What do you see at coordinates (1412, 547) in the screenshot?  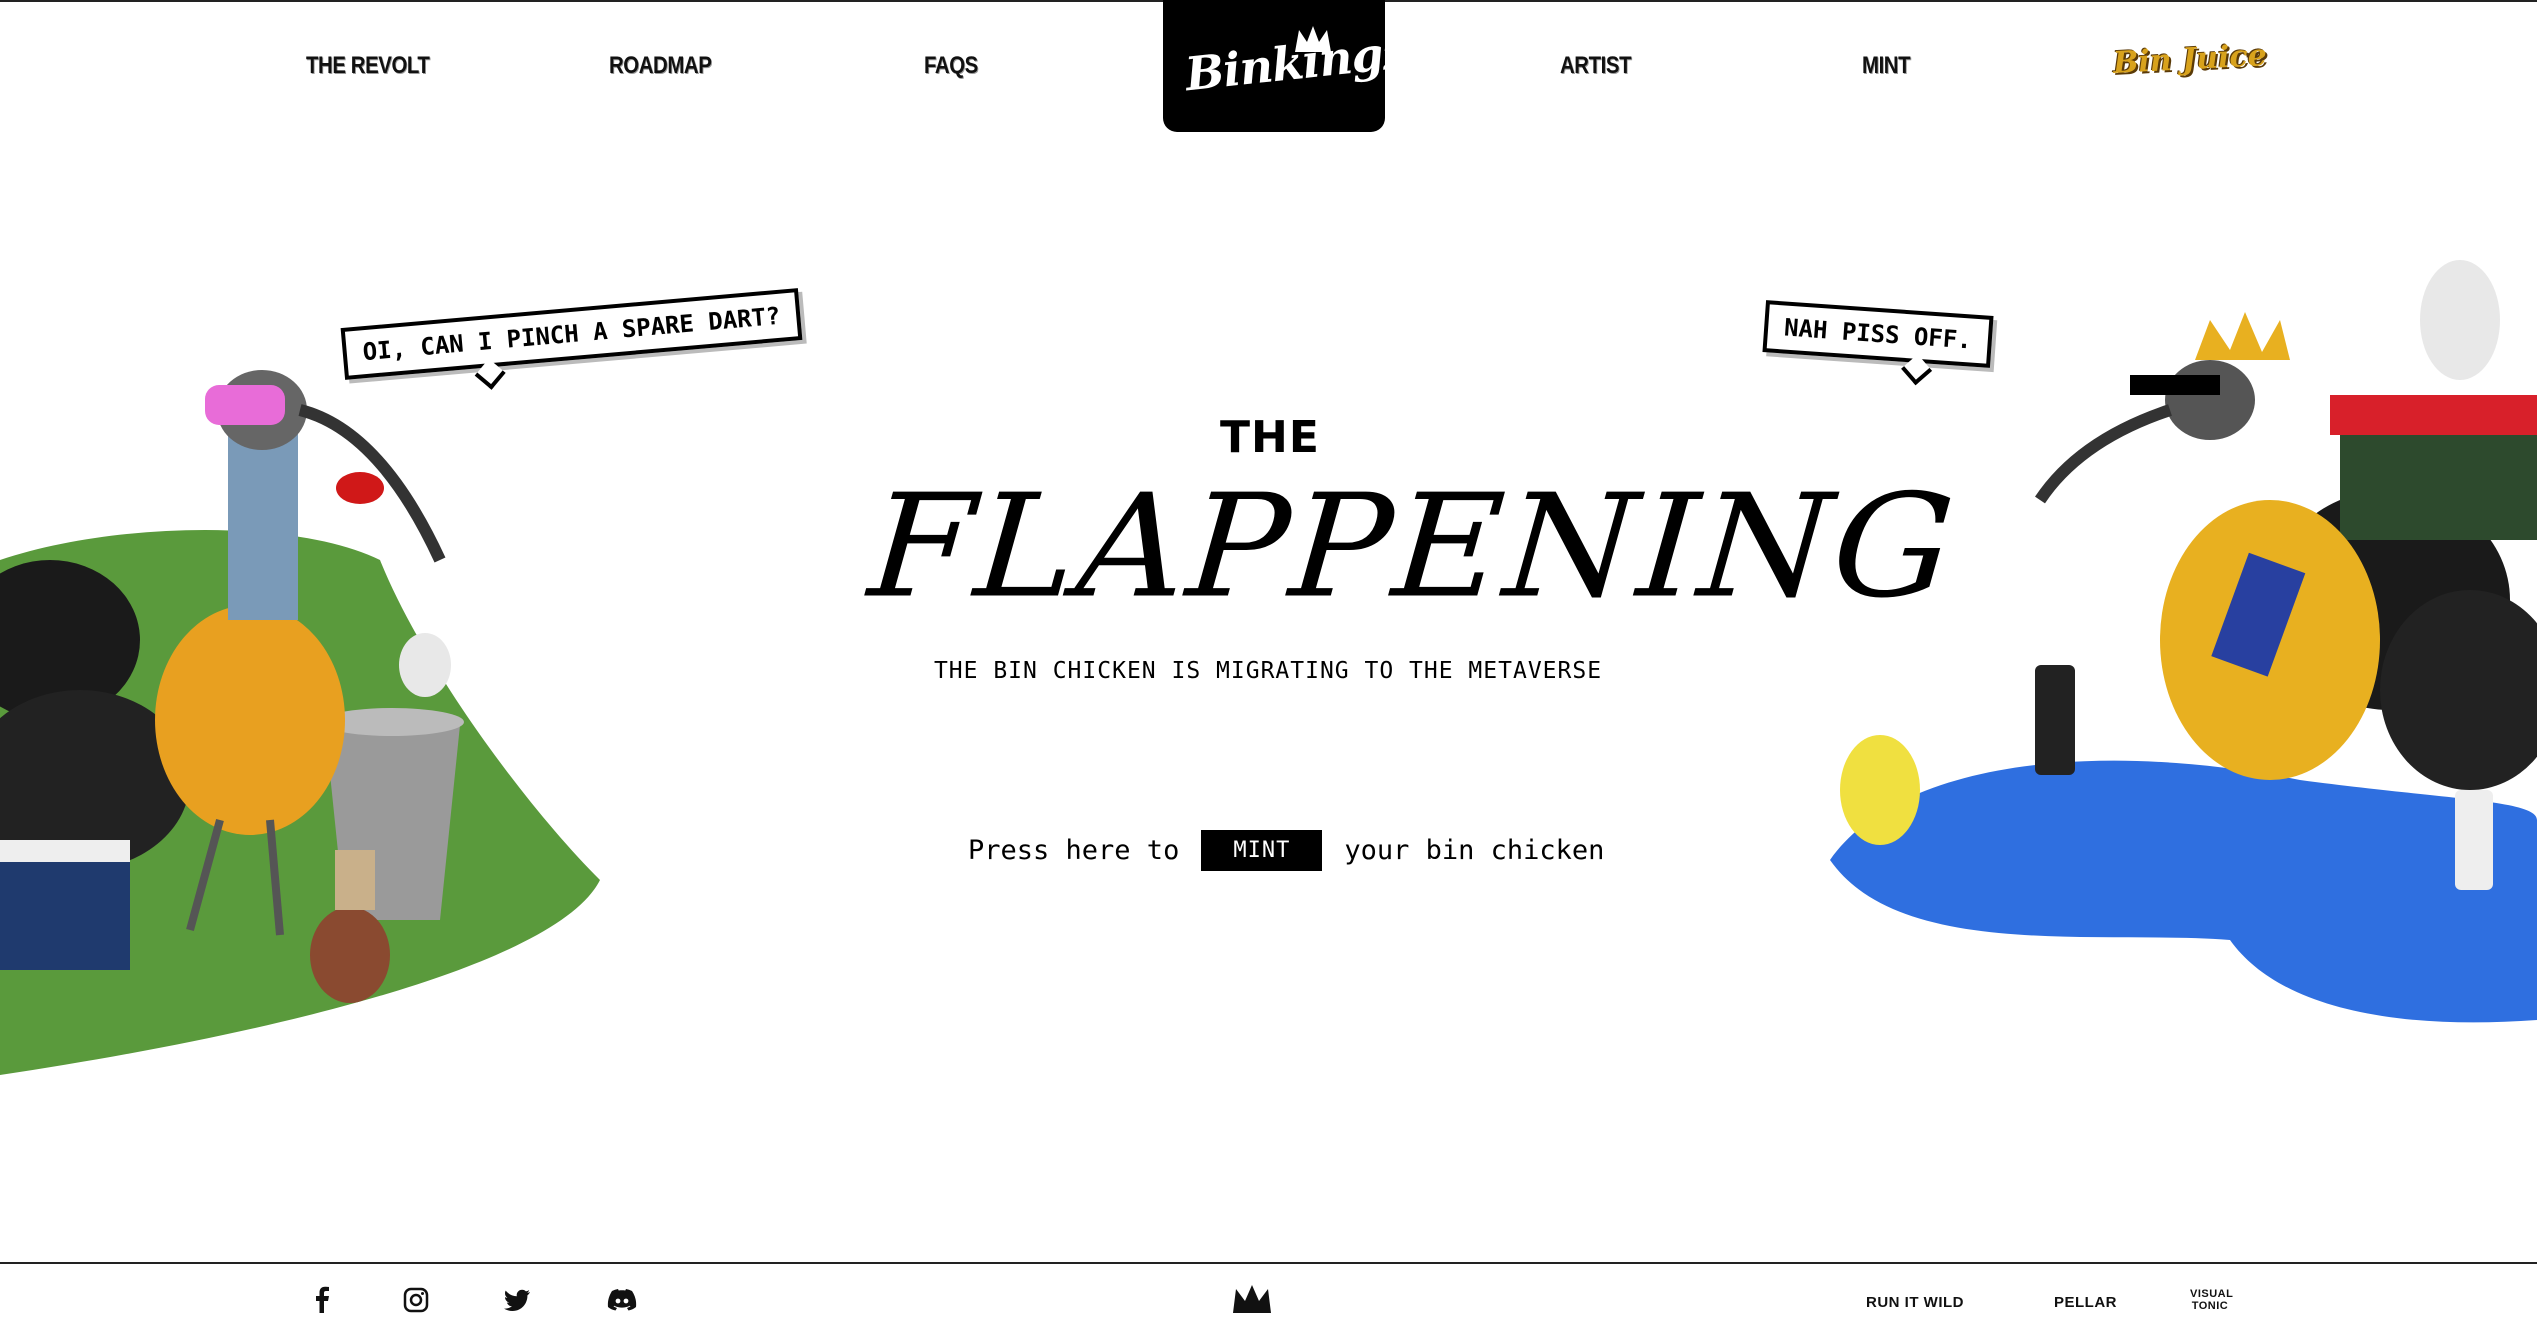 I see `hero-title: FLAPPENING` at bounding box center [1412, 547].